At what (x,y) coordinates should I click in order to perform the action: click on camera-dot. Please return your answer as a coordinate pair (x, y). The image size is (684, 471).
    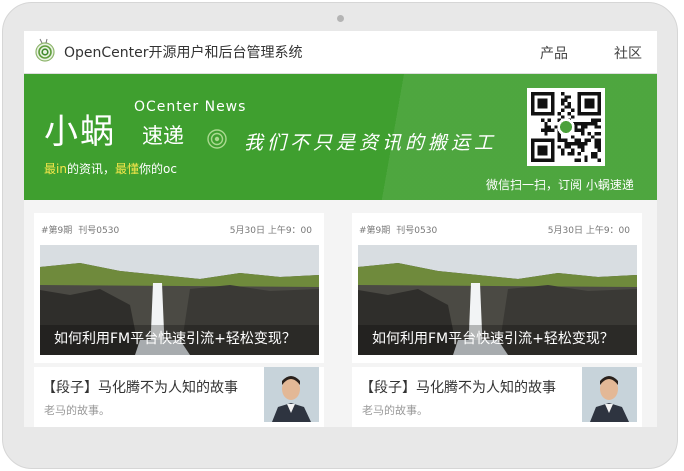
    Looking at the image, I should click on (340, 18).